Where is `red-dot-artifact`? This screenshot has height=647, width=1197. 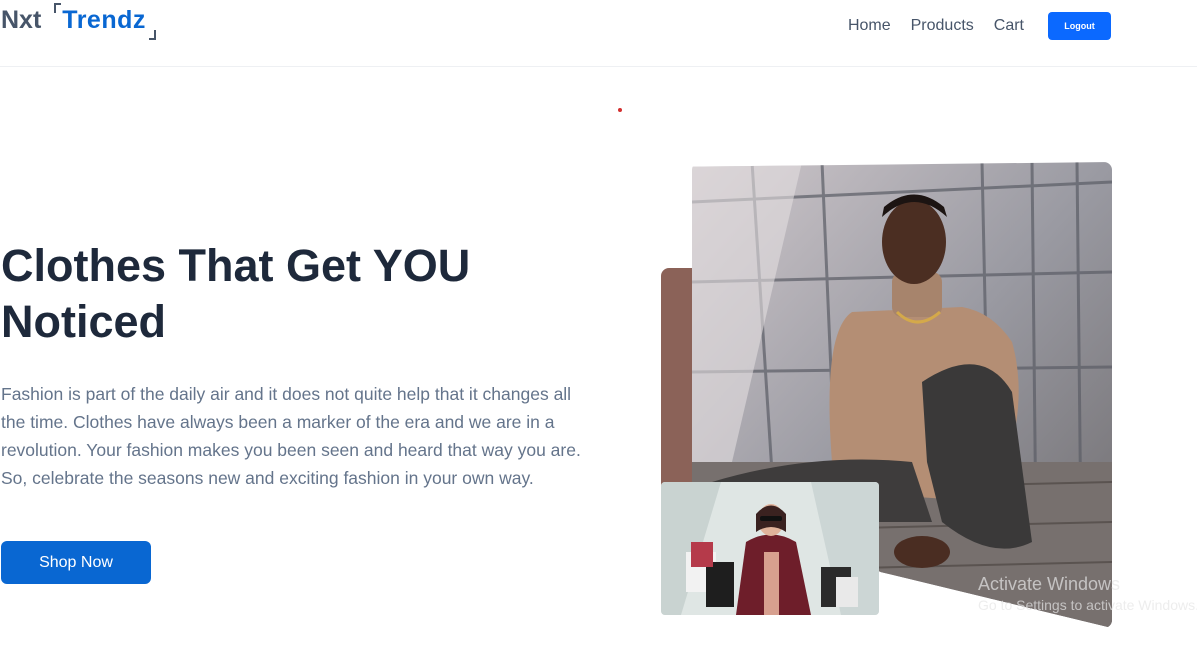
red-dot-artifact is located at coordinates (620, 110).